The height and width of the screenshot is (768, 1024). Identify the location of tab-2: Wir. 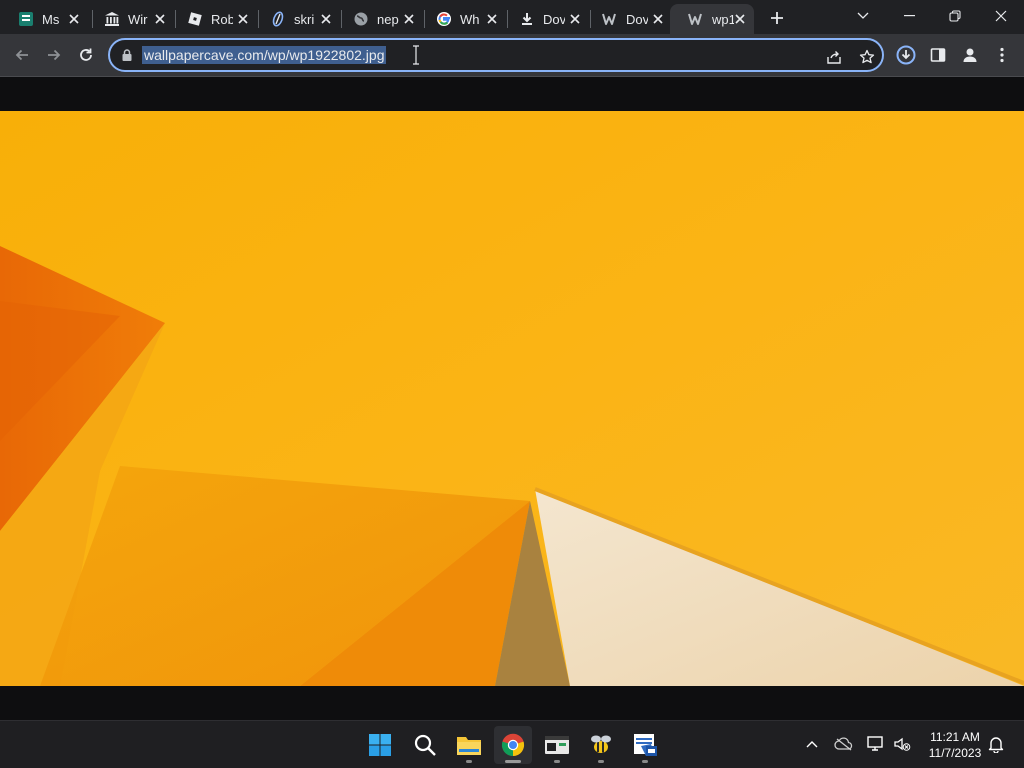
(130, 19).